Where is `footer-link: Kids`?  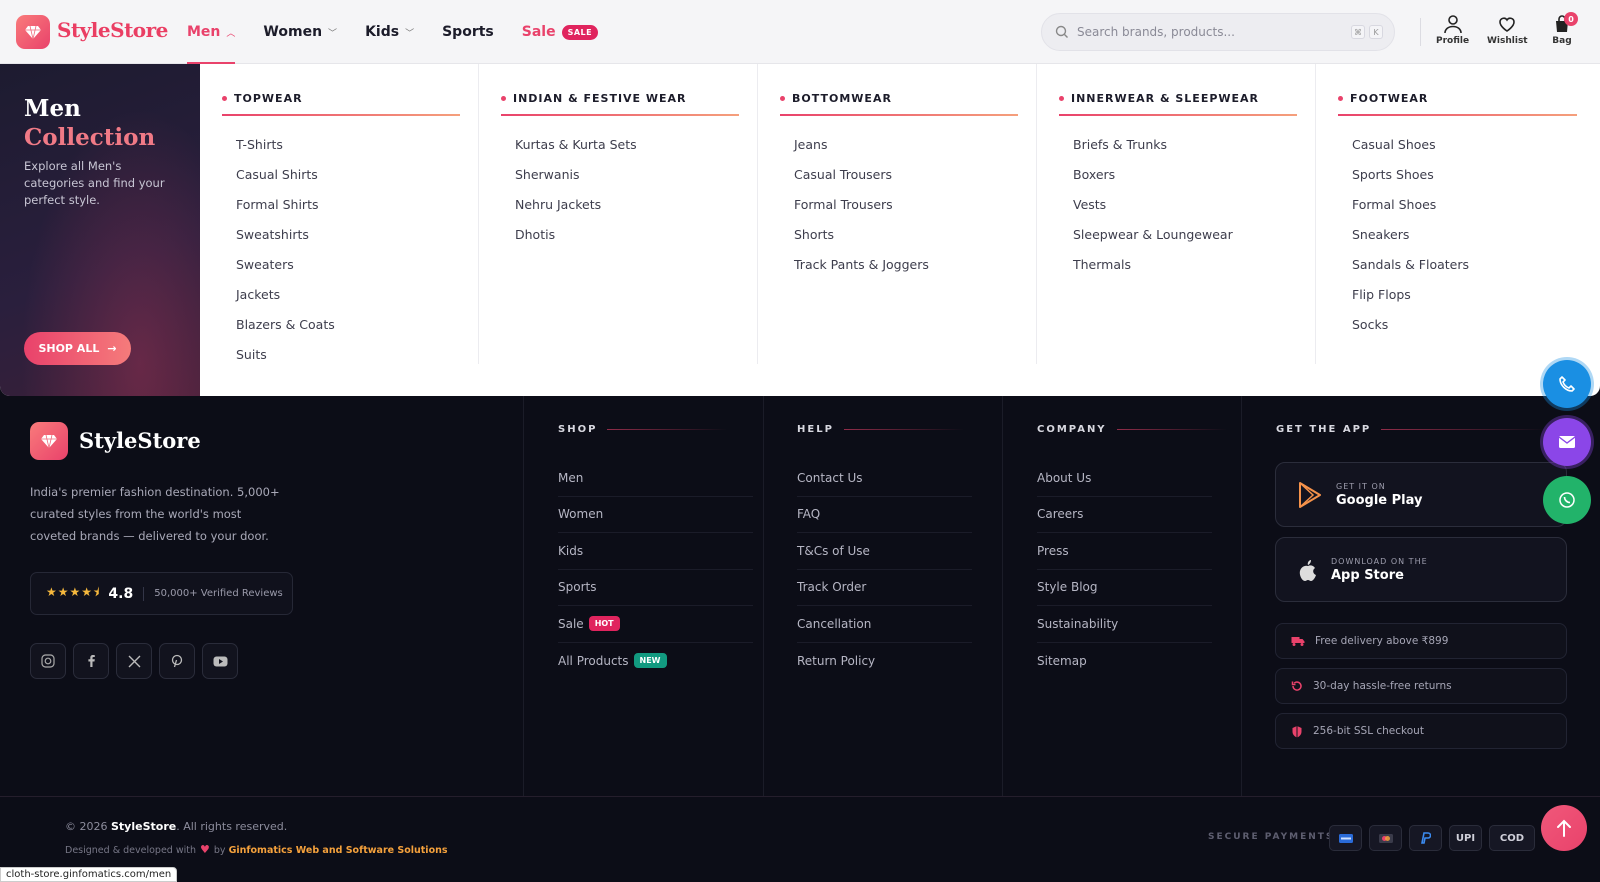 footer-link: Kids is located at coordinates (655, 551).